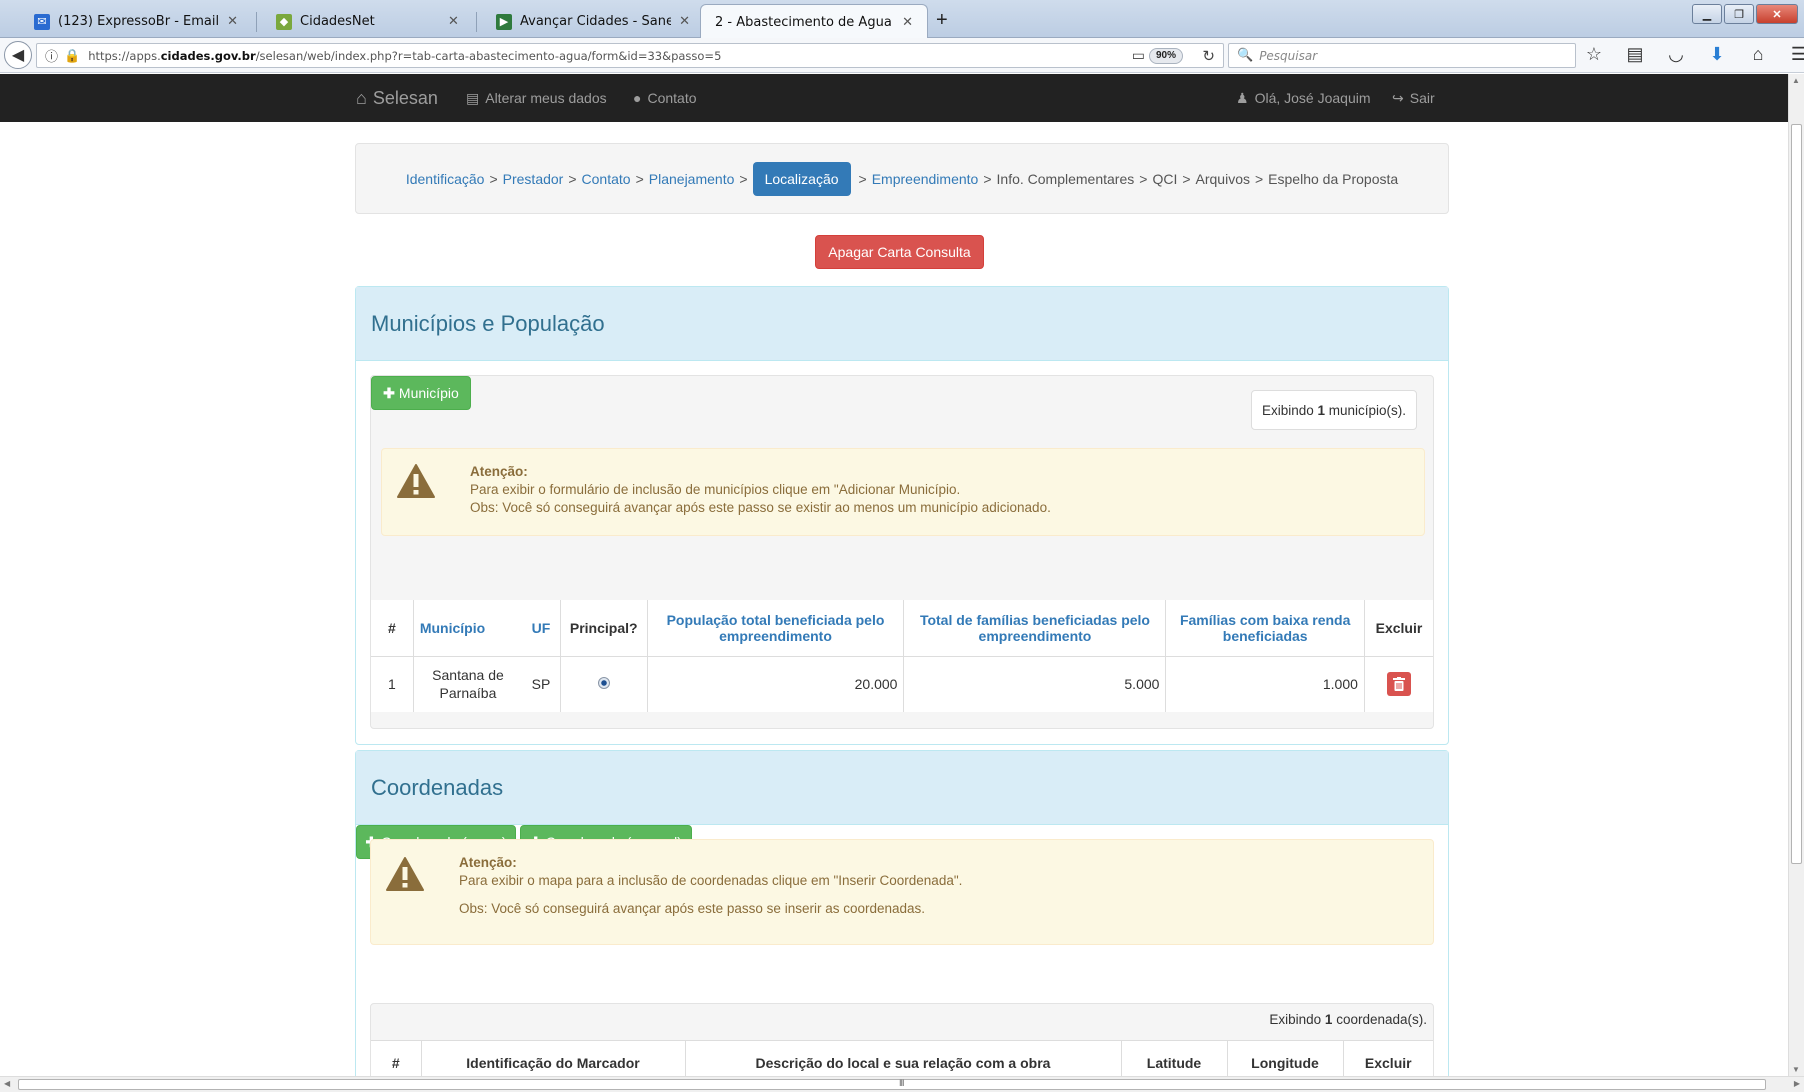  What do you see at coordinates (533, 179) in the screenshot?
I see `breadcrumb-prestador: Prestador` at bounding box center [533, 179].